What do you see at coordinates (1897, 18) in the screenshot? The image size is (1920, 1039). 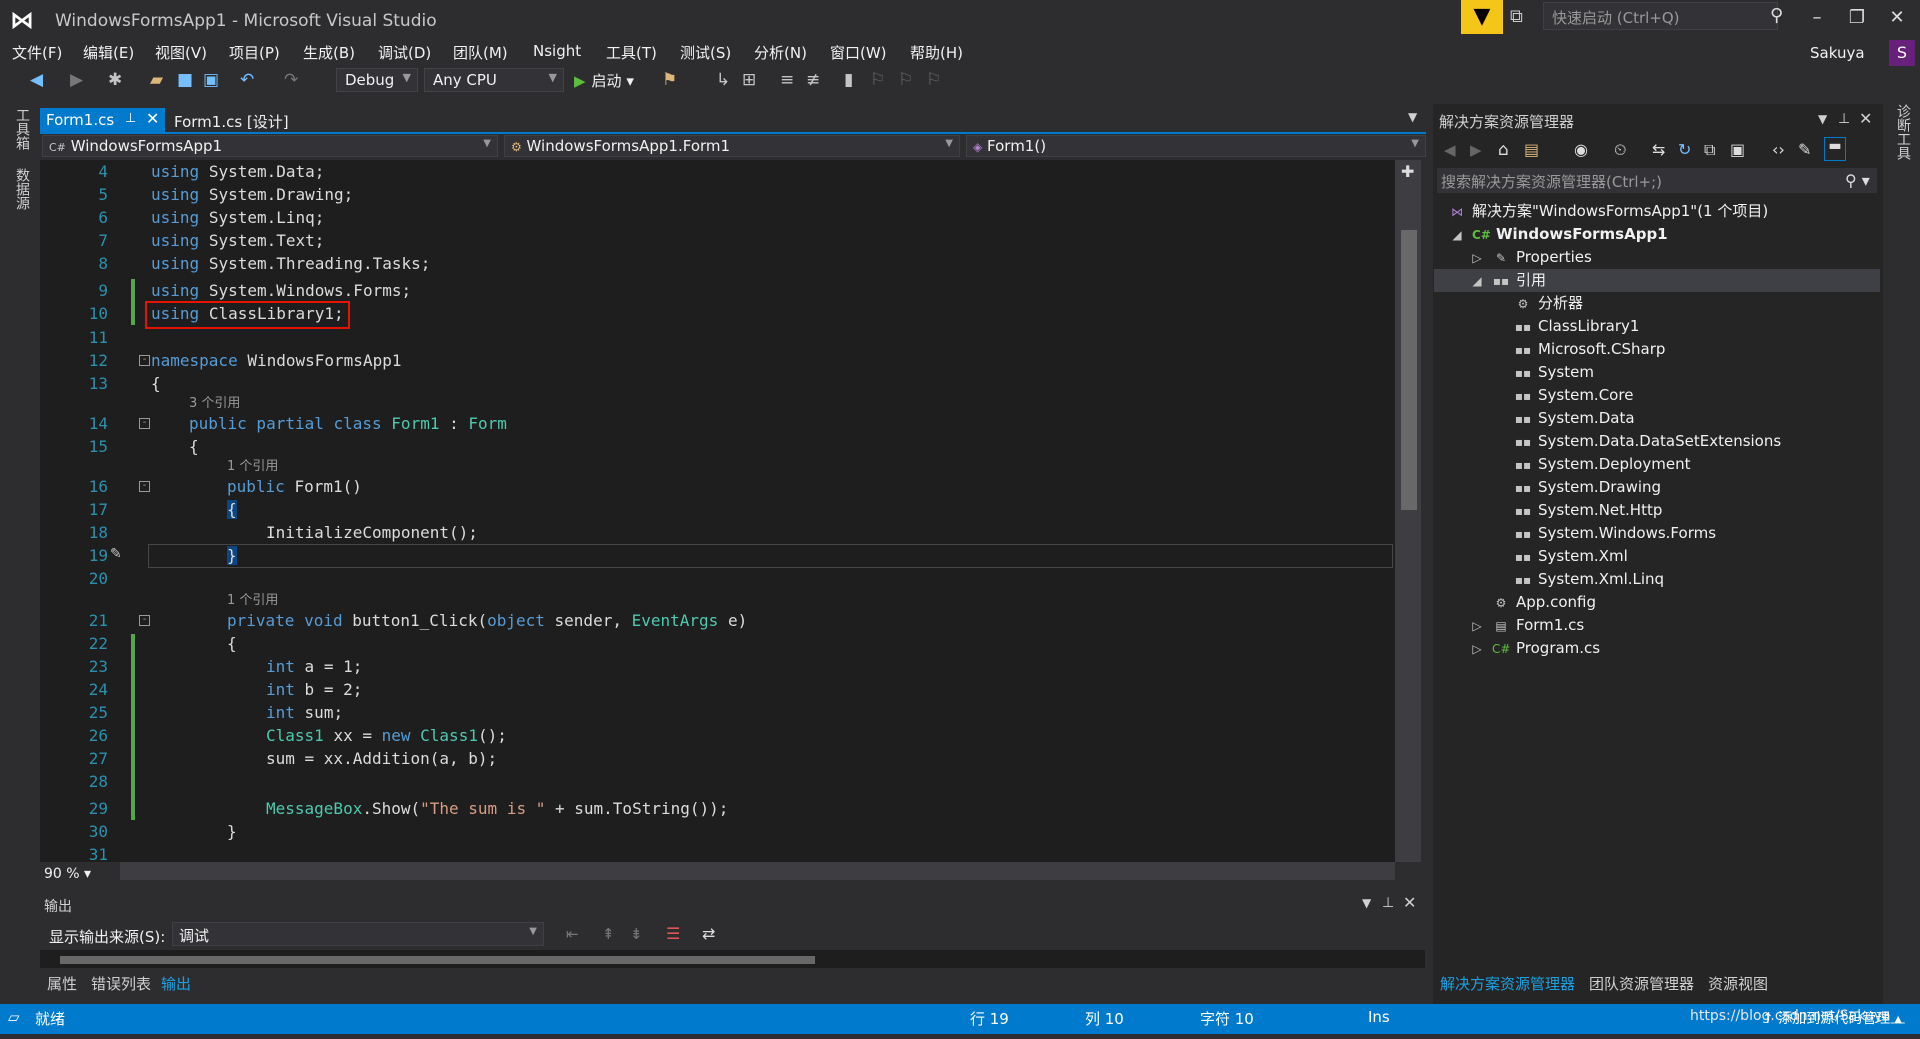 I see `close-window-button: ✕` at bounding box center [1897, 18].